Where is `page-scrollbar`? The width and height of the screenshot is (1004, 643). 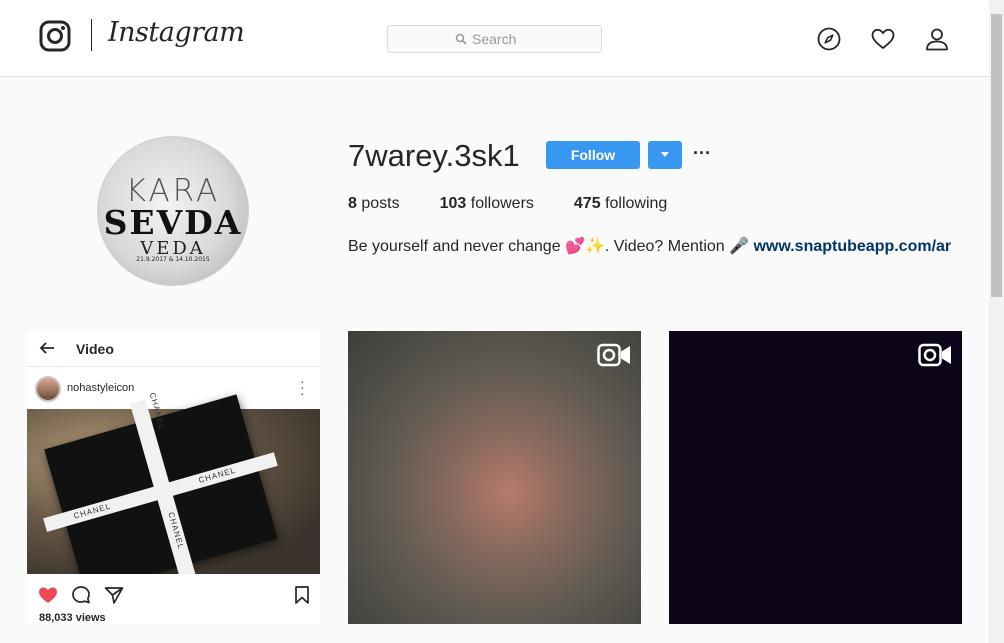 page-scrollbar is located at coordinates (996, 321).